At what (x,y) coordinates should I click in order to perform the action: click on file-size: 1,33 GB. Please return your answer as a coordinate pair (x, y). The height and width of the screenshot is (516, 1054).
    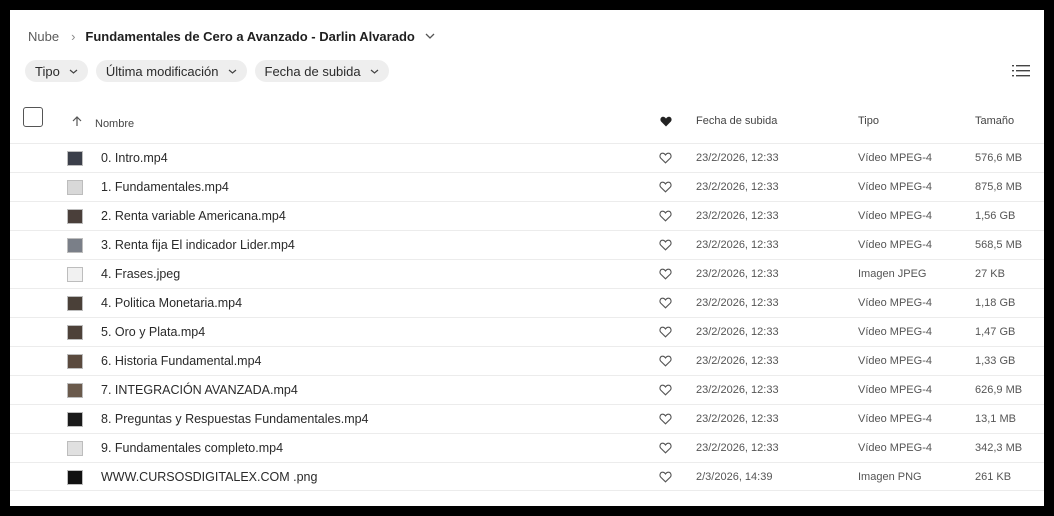
    Looking at the image, I should click on (995, 361).